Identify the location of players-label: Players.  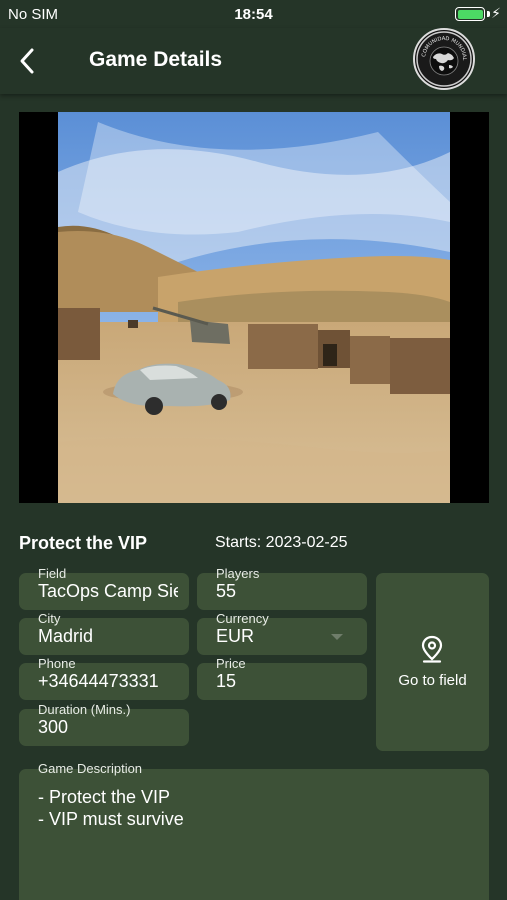
(238, 573).